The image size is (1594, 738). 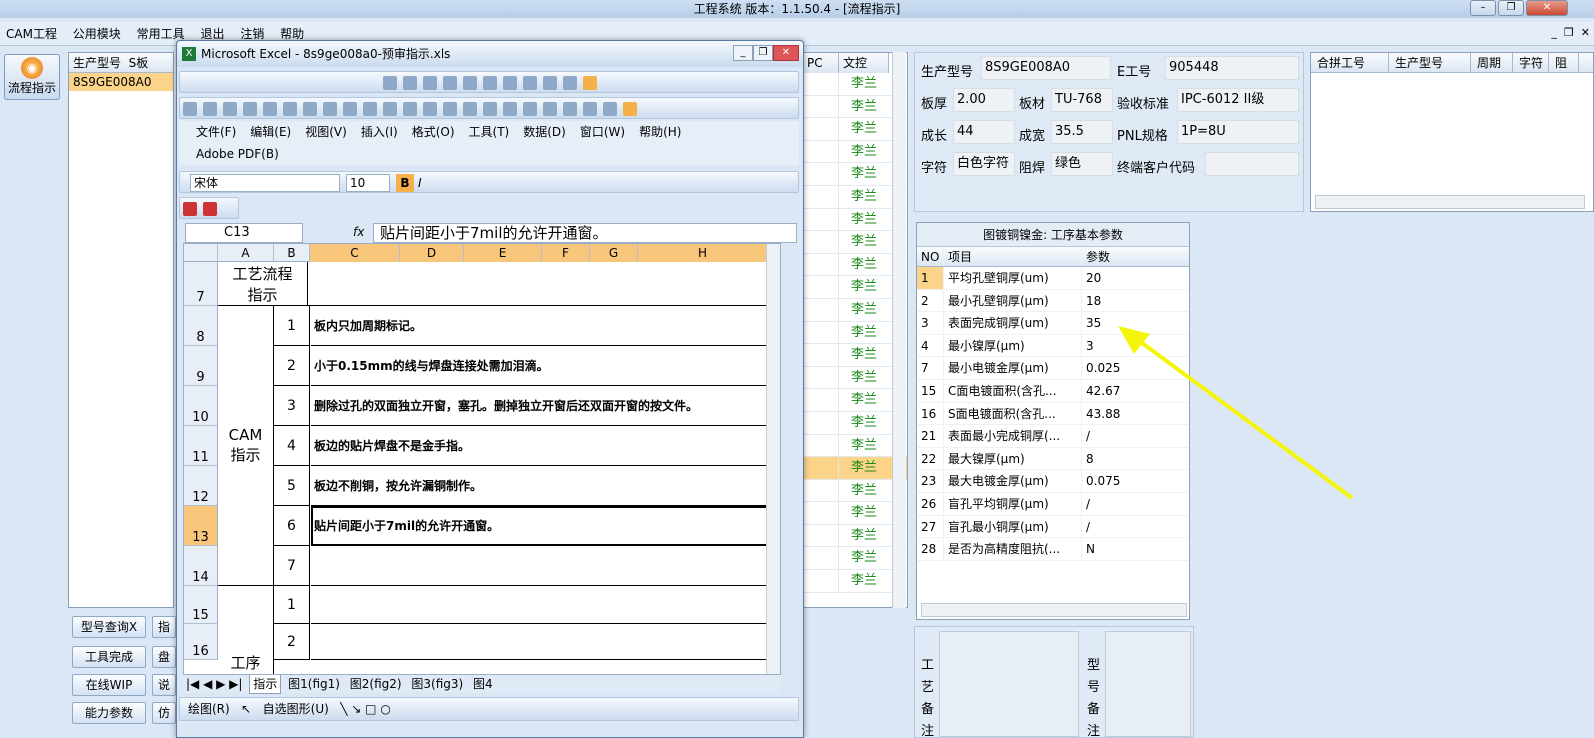 What do you see at coordinates (1053, 549) in the screenshot?
I see `table-row: 28 是否为高精度阻抗(... N` at bounding box center [1053, 549].